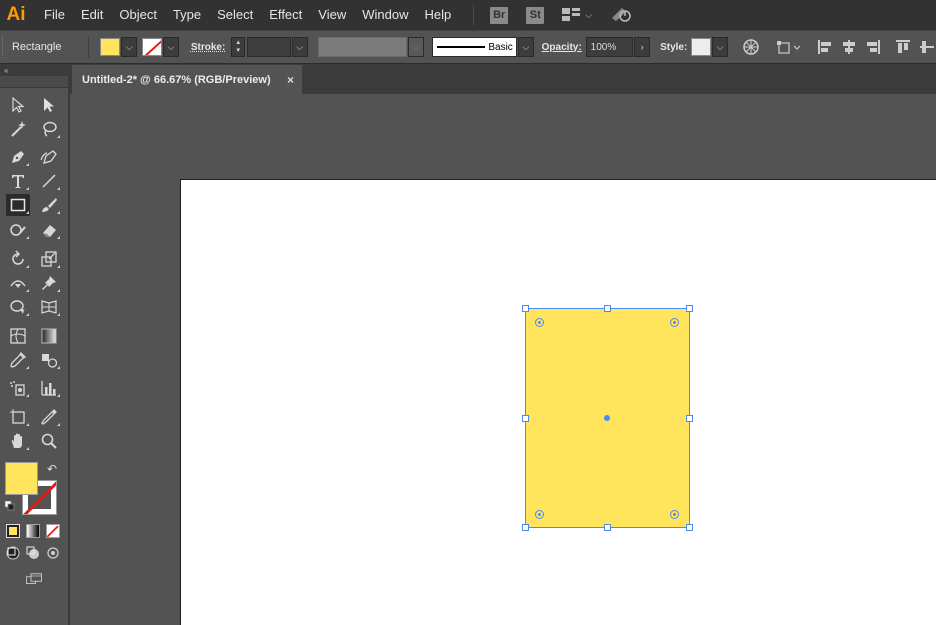 The image size is (936, 625). I want to click on zoom-tool, so click(49, 441).